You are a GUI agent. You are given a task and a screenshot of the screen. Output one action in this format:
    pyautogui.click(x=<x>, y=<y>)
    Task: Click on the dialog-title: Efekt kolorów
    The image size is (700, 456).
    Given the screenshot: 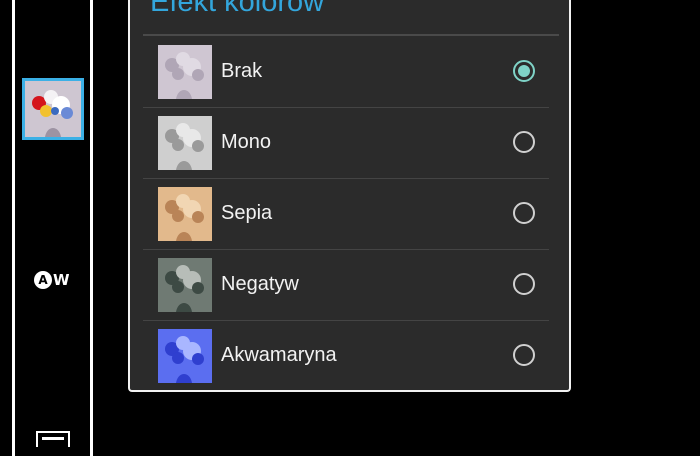 What is the action you would take?
    pyautogui.click(x=237, y=9)
    